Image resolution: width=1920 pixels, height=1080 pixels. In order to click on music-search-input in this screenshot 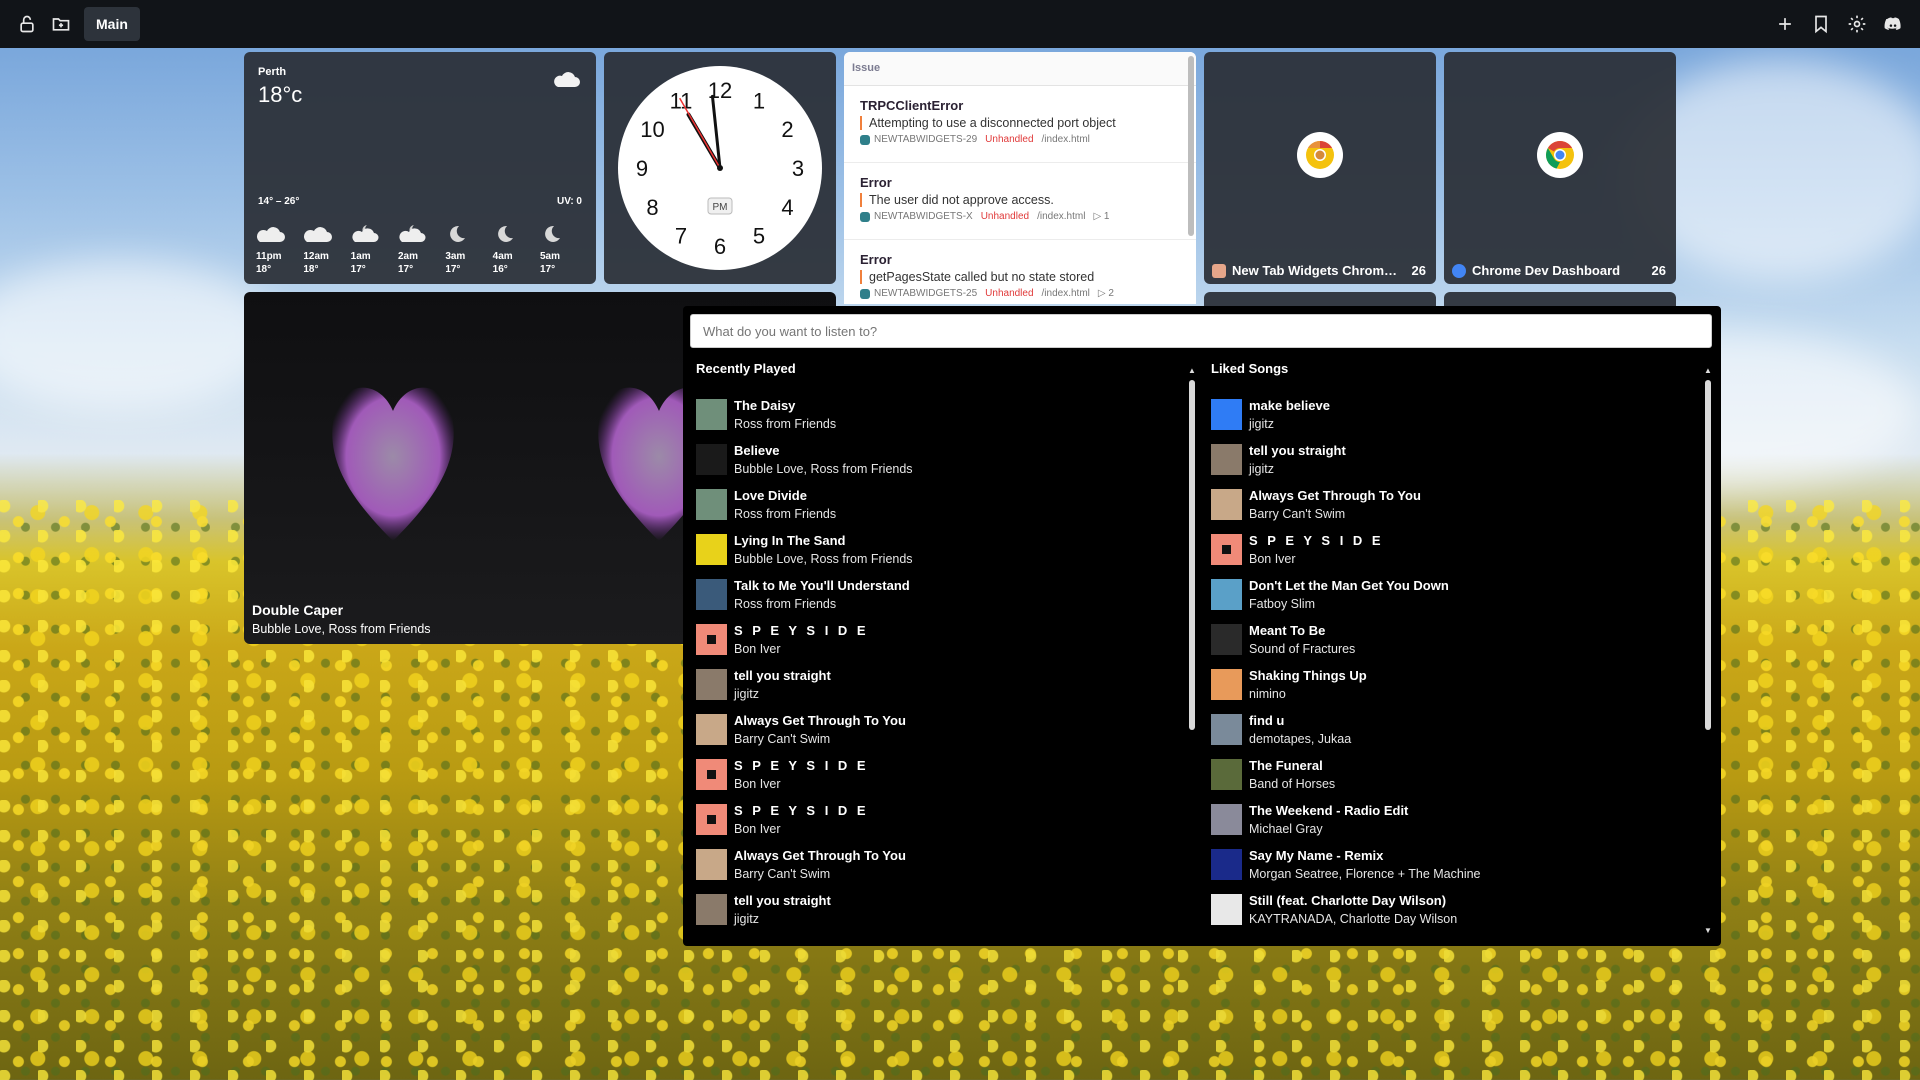, I will do `click(1201, 331)`.